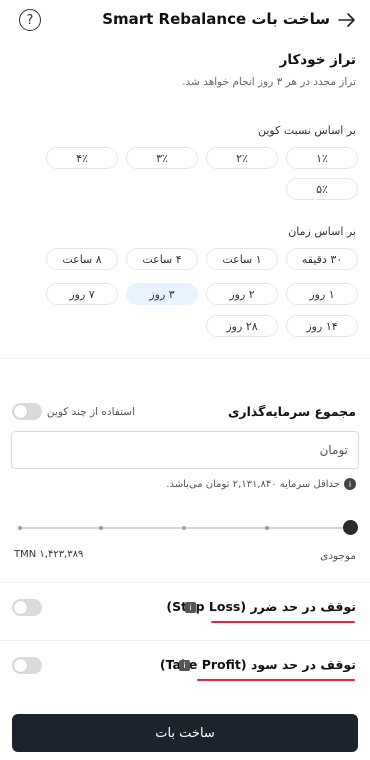 The height and width of the screenshot is (760, 370). I want to click on header: ساخت بات Smart Rebalance ?, so click(185, 20).